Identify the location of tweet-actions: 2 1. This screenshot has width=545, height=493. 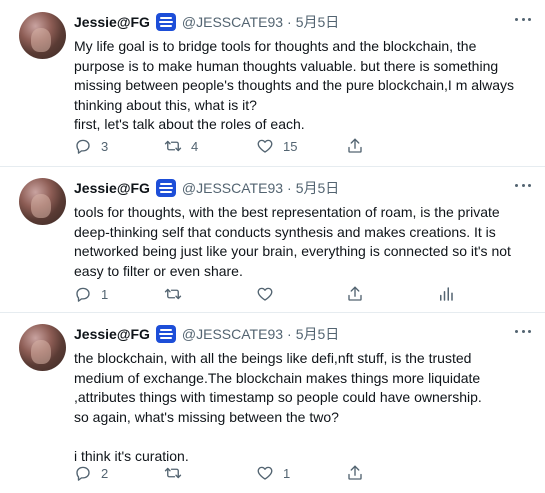
(304, 473).